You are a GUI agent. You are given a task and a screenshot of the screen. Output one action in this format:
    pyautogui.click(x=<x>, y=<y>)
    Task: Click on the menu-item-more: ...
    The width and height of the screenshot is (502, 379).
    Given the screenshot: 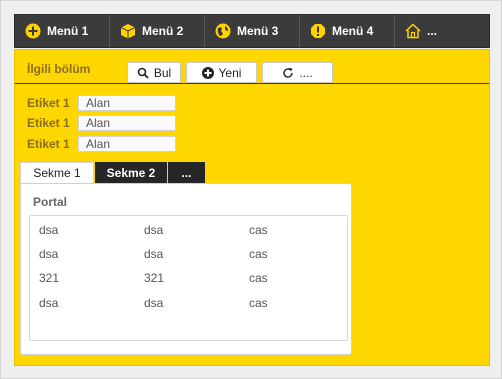 What is the action you would take?
    pyautogui.click(x=442, y=31)
    